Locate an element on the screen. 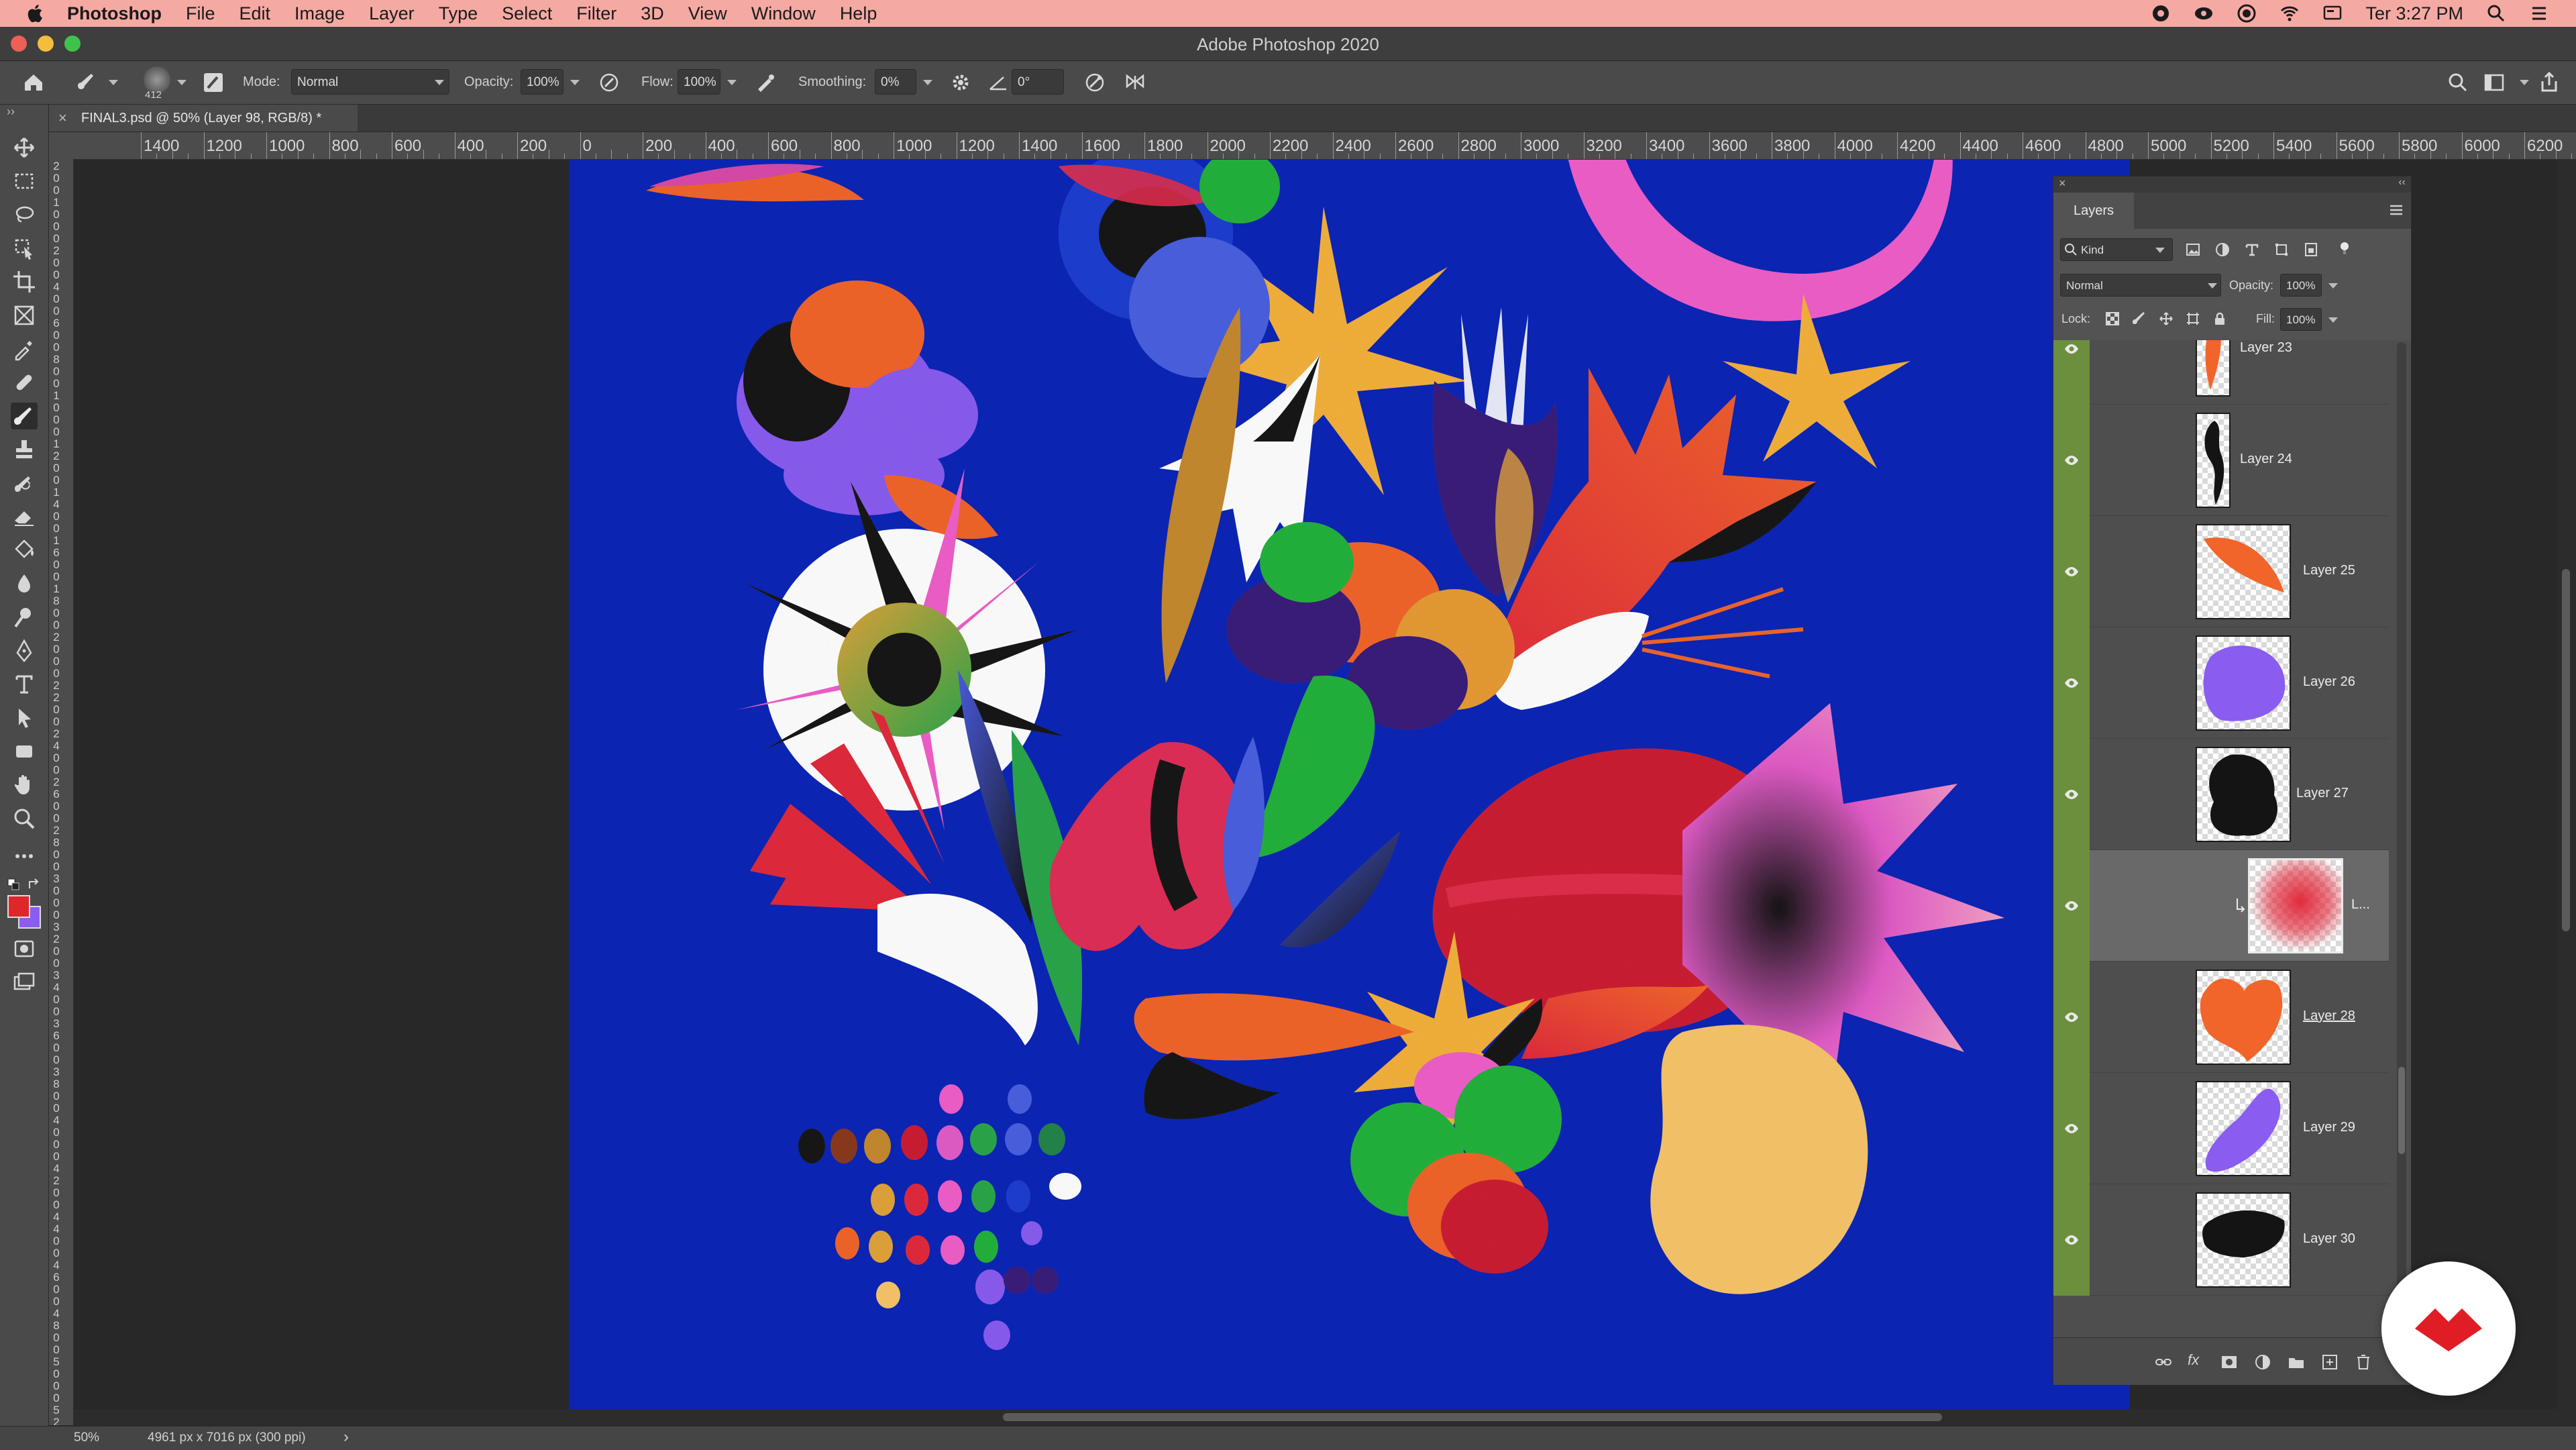  mode-dropdown-caret is located at coordinates (439, 82).